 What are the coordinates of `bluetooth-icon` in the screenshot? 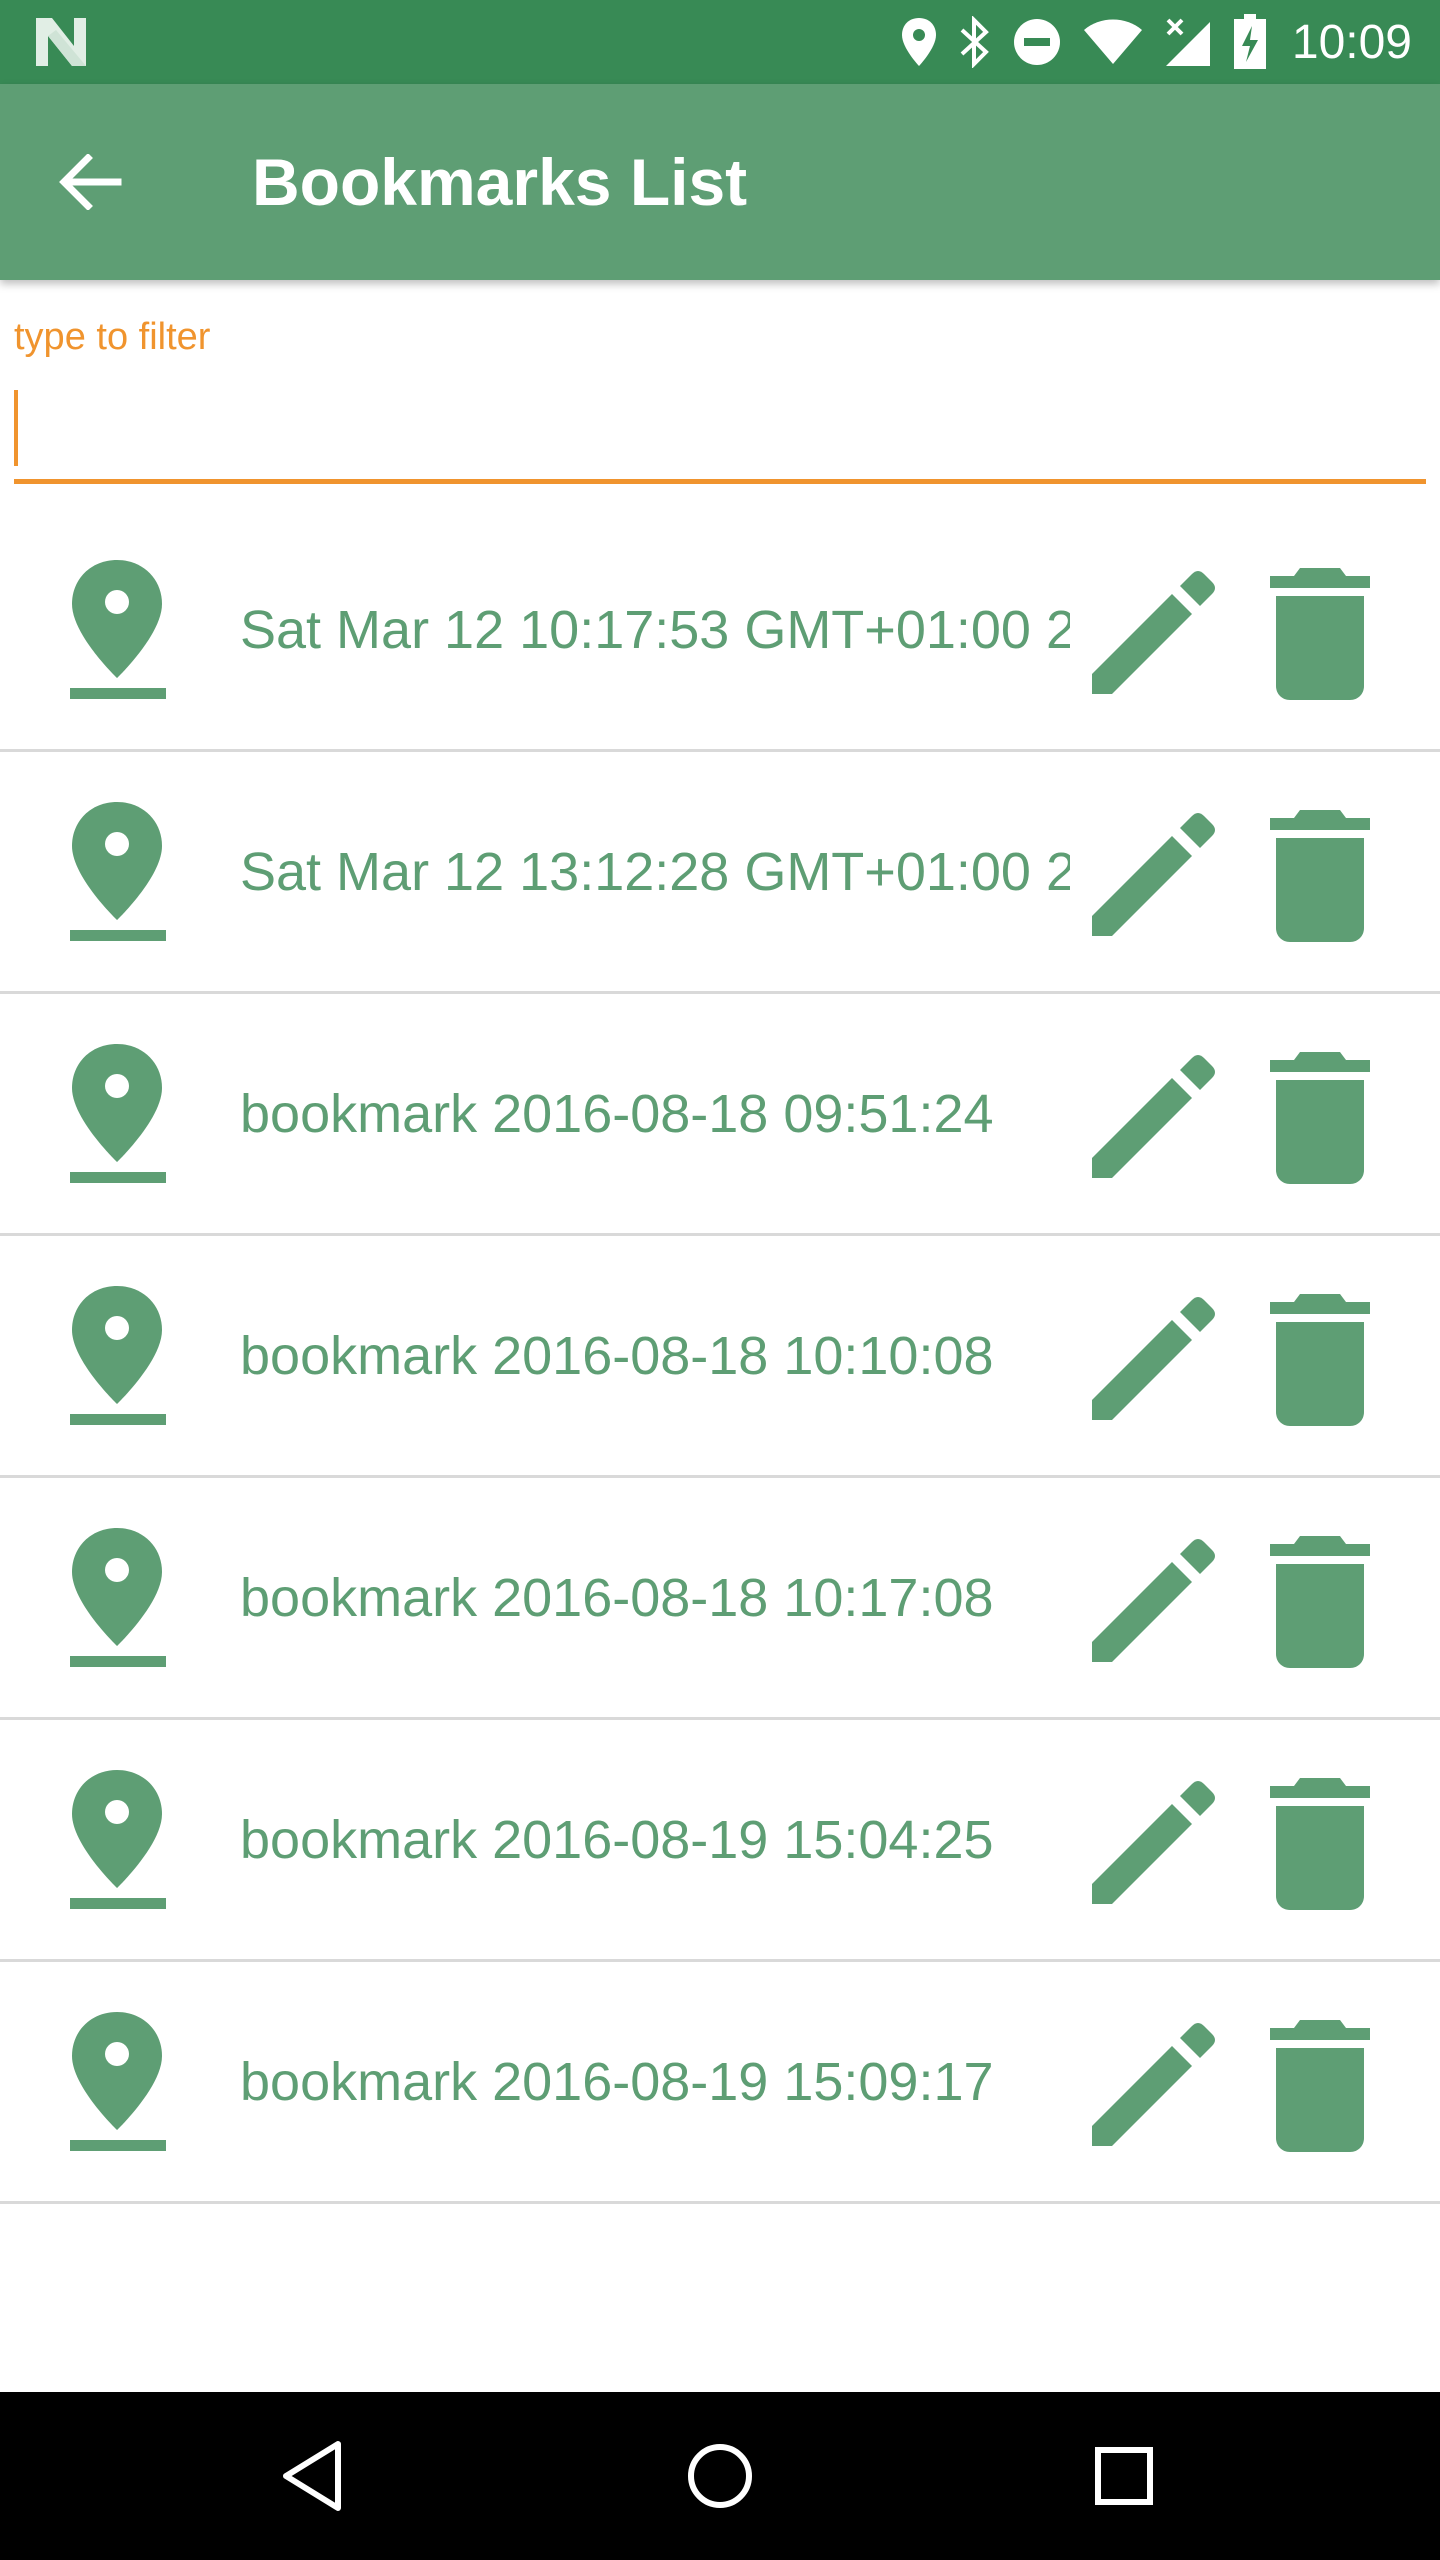 It's located at (974, 42).